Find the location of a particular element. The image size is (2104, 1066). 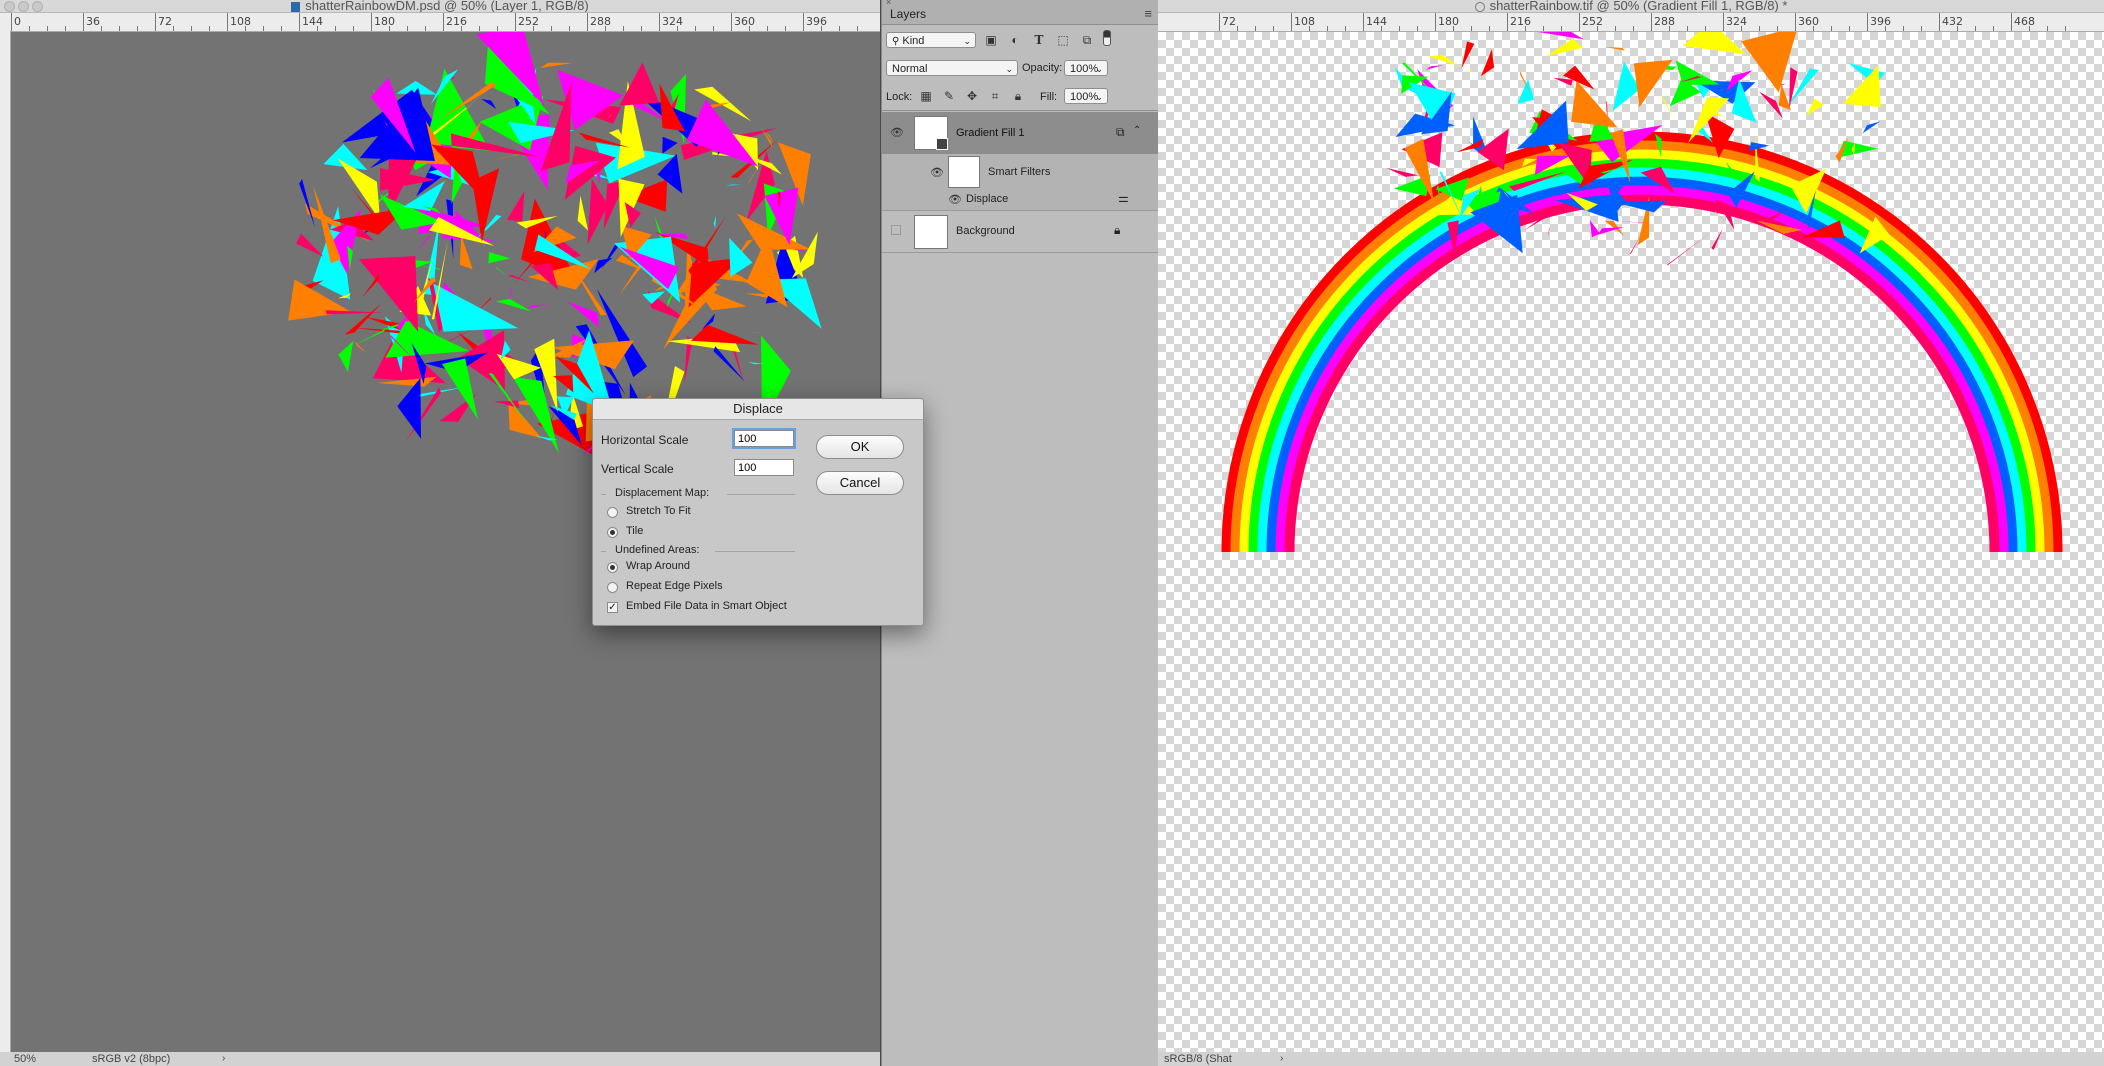

visibility-toggle-empty is located at coordinates (896, 230).